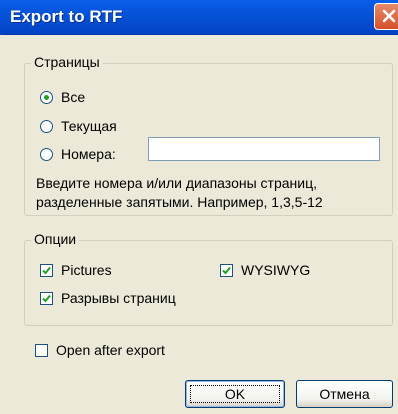 The width and height of the screenshot is (398, 414). What do you see at coordinates (67, 62) in the screenshot?
I see `pages-group-legend: Страницы` at bounding box center [67, 62].